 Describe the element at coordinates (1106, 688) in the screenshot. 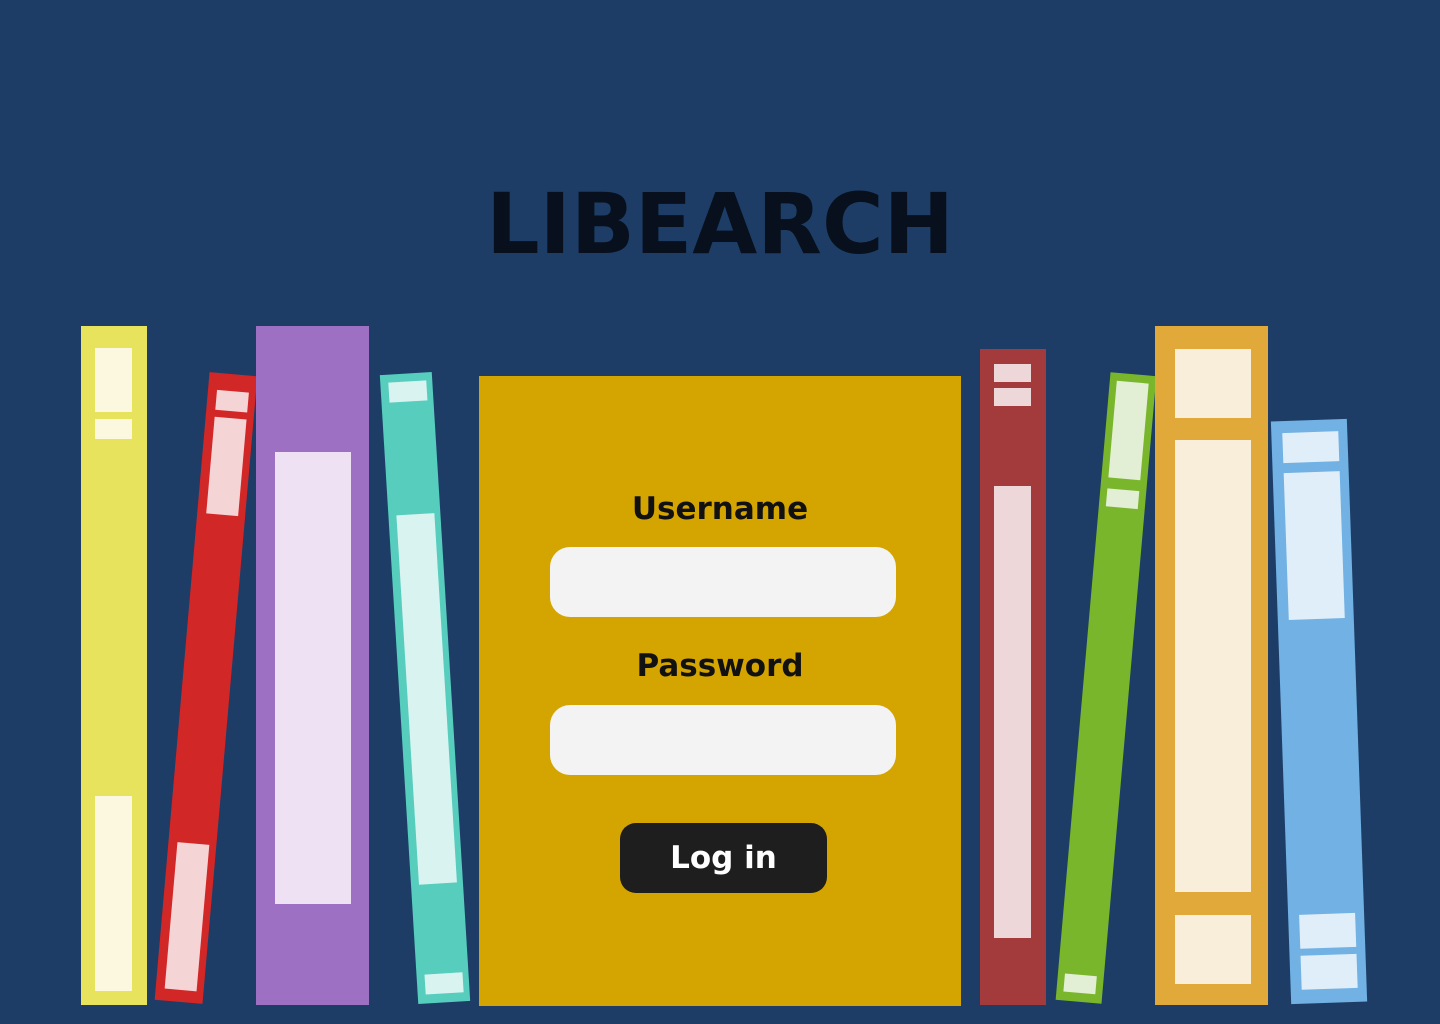

I see `book-green` at that location.